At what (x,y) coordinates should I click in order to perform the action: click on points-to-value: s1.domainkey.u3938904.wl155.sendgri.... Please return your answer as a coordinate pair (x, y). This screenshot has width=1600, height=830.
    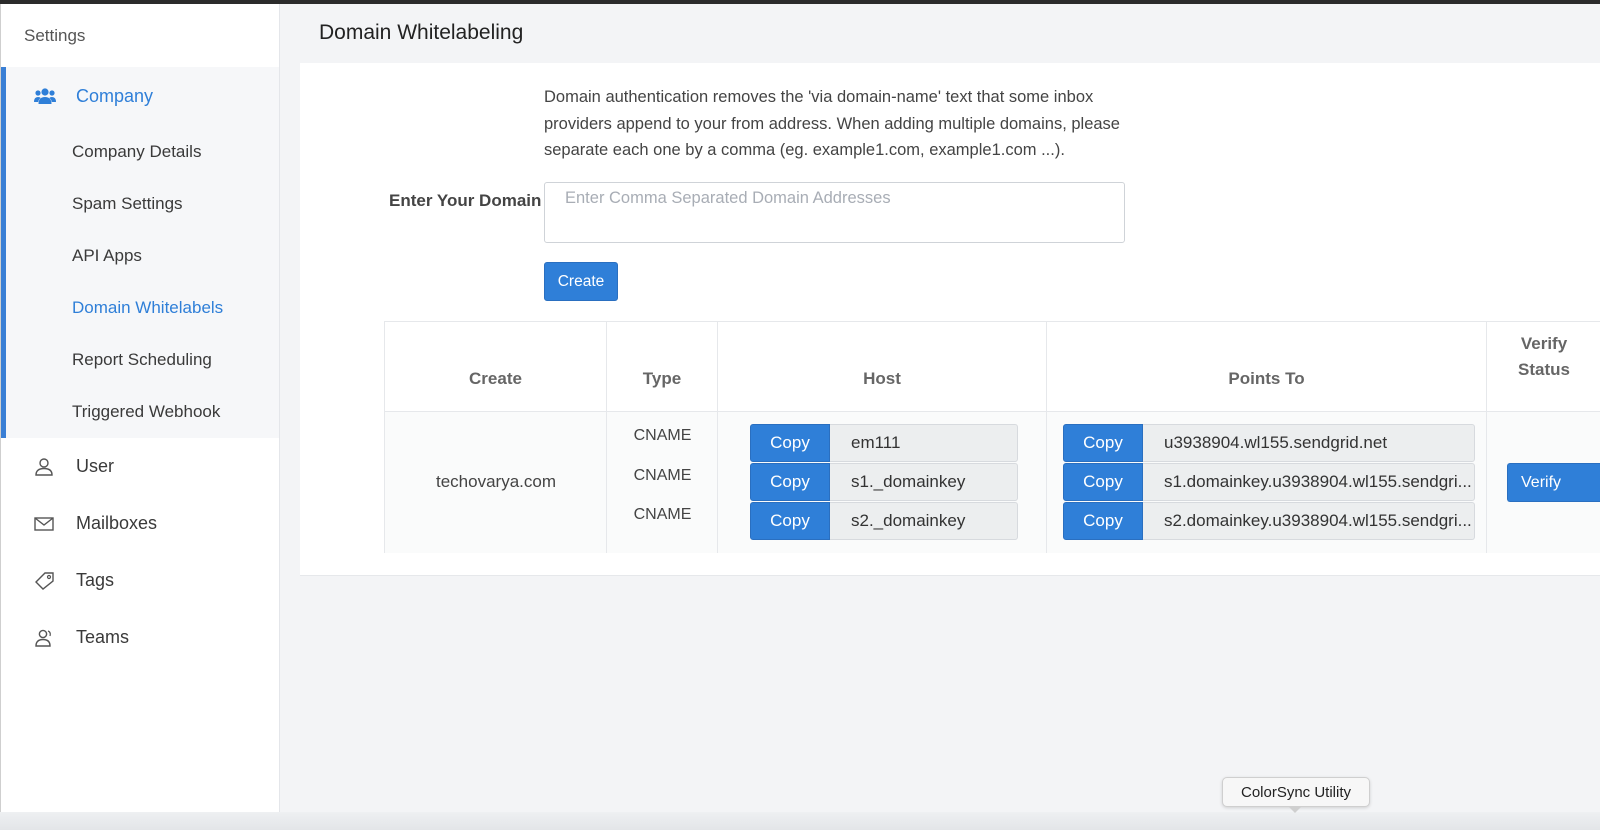
    Looking at the image, I should click on (1309, 482).